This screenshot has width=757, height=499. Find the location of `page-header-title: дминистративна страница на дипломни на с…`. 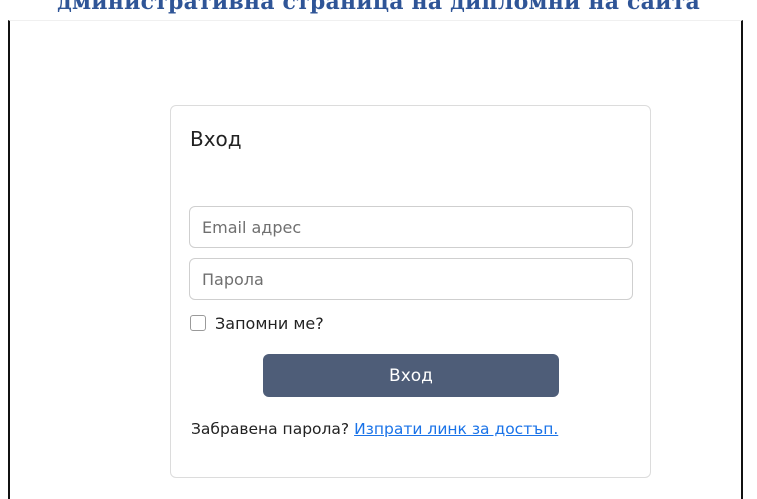

page-header-title: дминистративна страница на дипломни на с… is located at coordinates (378, 7).